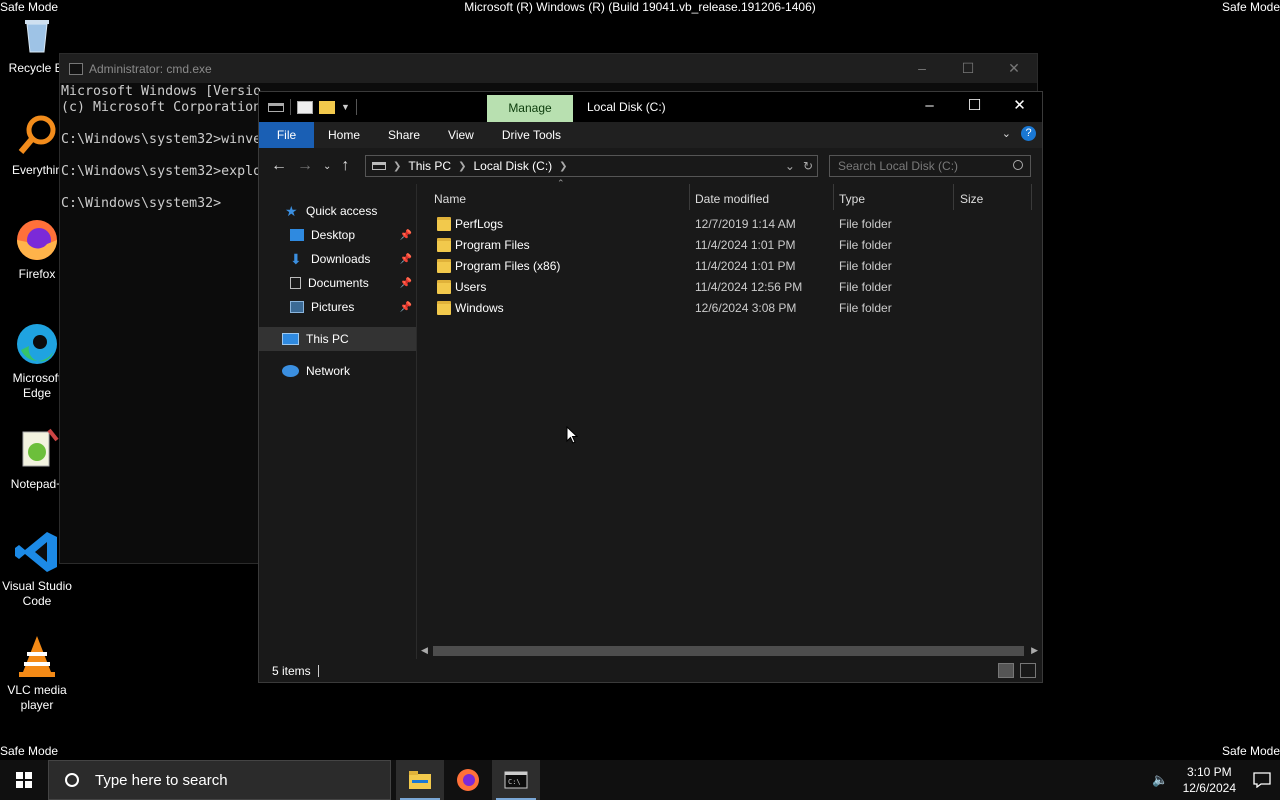 The width and height of the screenshot is (1280, 800). Describe the element at coordinates (305, 166) in the screenshot. I see `forward-arrow-icon: →` at that location.